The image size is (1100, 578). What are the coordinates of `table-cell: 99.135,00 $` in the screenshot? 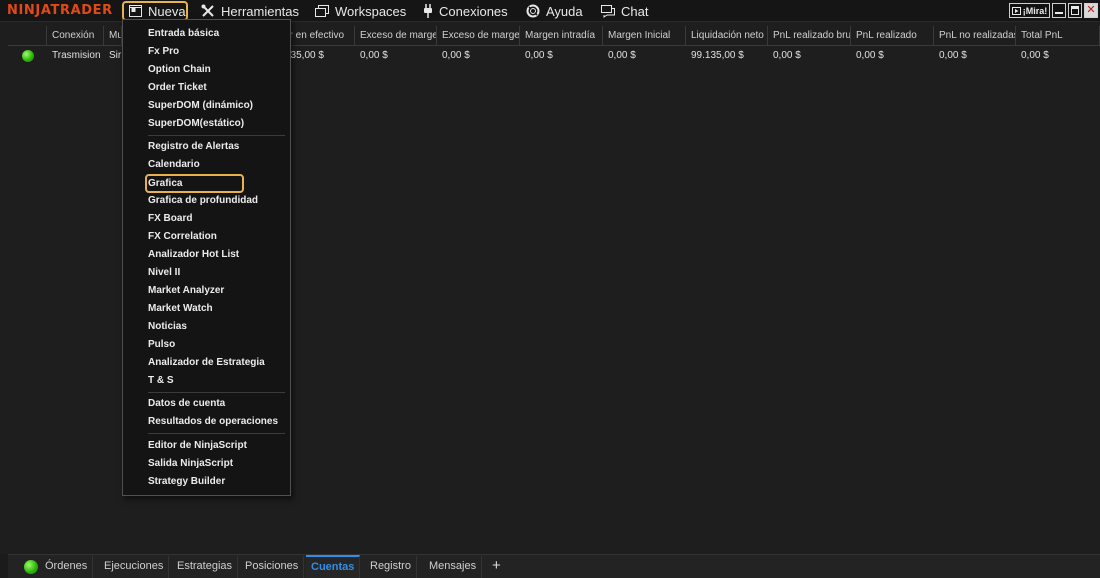 It's located at (717, 55).